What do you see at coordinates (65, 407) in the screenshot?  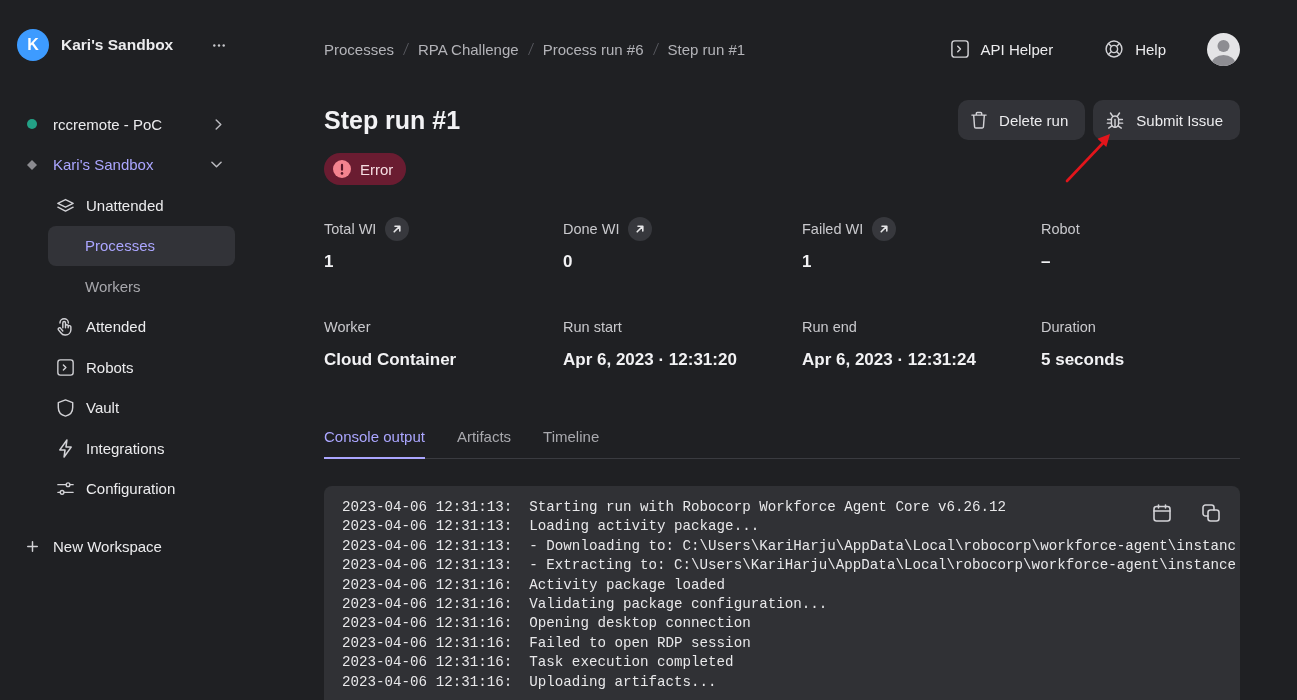 I see `shield-icon` at bounding box center [65, 407].